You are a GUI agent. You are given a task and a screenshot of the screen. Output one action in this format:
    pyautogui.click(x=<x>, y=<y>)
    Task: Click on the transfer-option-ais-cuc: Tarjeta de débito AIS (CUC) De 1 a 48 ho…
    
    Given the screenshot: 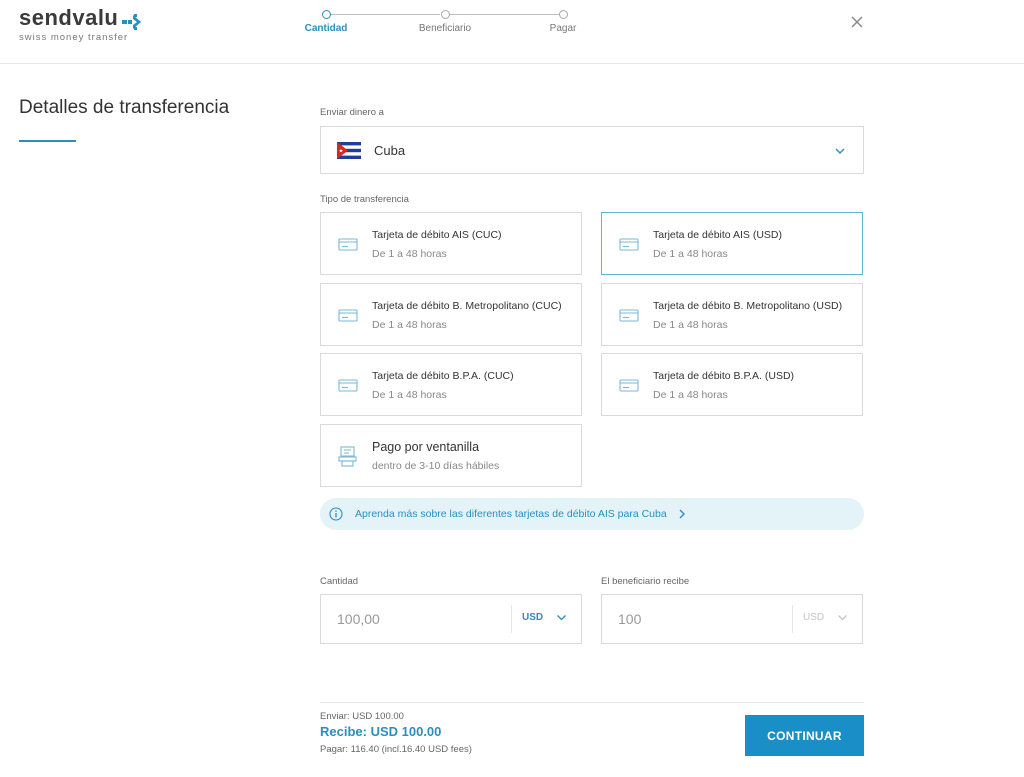 What is the action you would take?
    pyautogui.click(x=451, y=243)
    